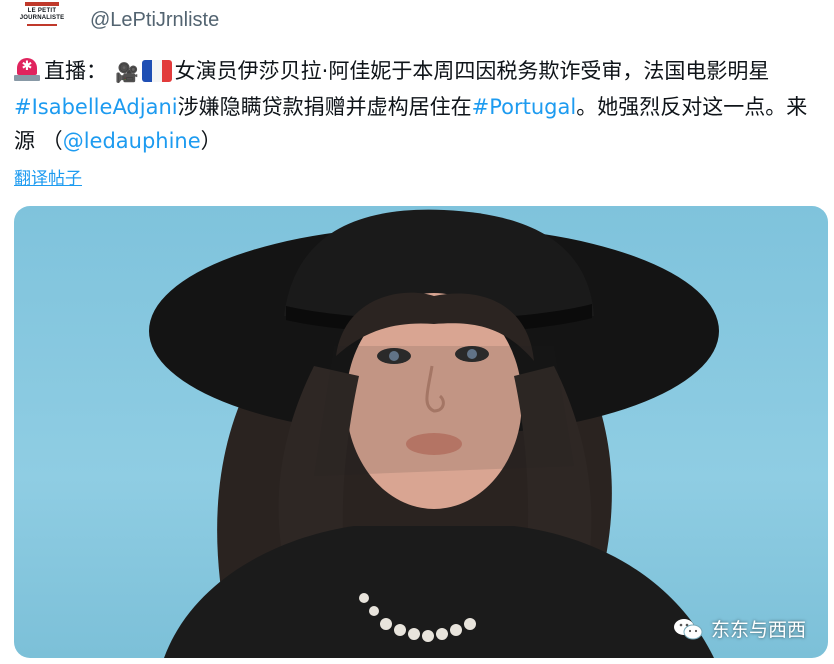  Describe the element at coordinates (127, 73) in the screenshot. I see `movie-camera-icon: 🎥` at that location.